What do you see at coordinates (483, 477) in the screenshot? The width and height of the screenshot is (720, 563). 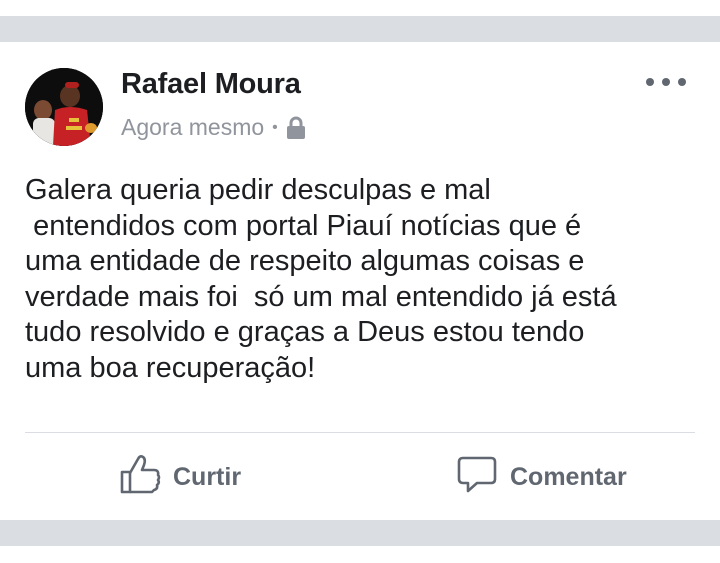 I see `comment-bubble-icon` at bounding box center [483, 477].